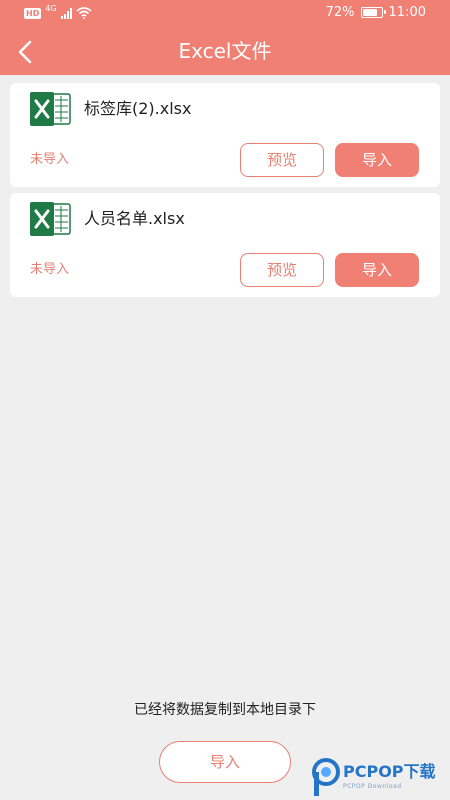 The width and height of the screenshot is (450, 800). Describe the element at coordinates (84, 13) in the screenshot. I see `wifi-icon` at that location.